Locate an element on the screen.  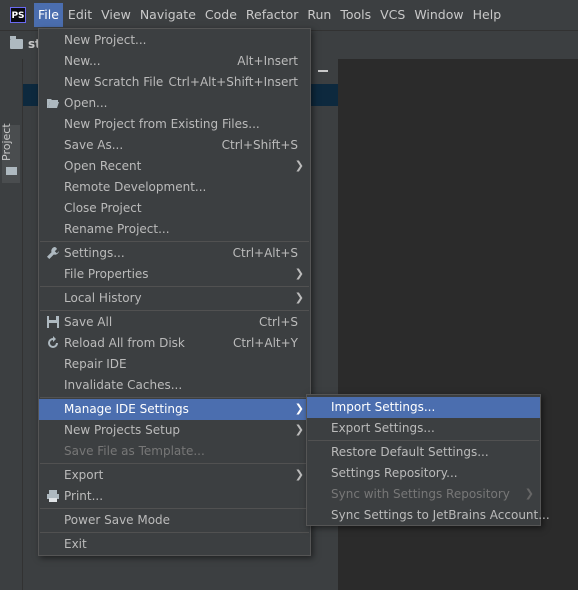
menu-run: Run is located at coordinates (319, 15).